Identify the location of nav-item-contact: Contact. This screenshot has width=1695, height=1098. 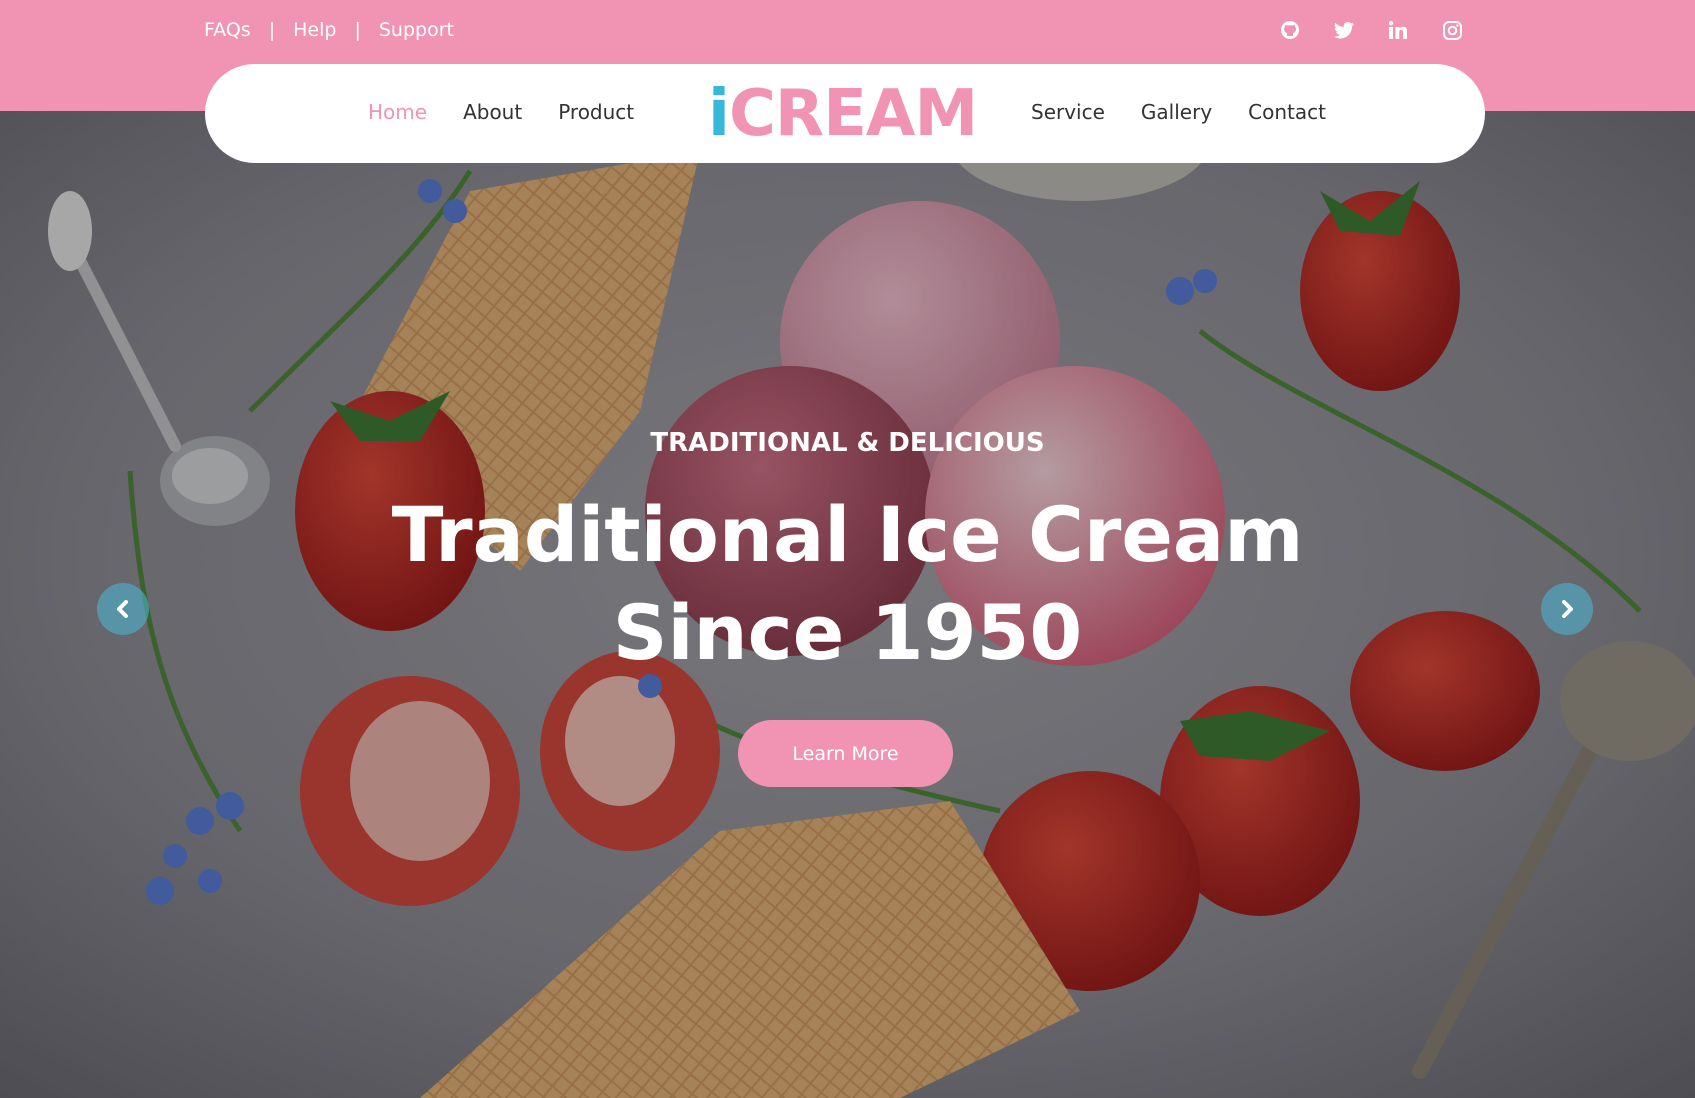
(1287, 112).